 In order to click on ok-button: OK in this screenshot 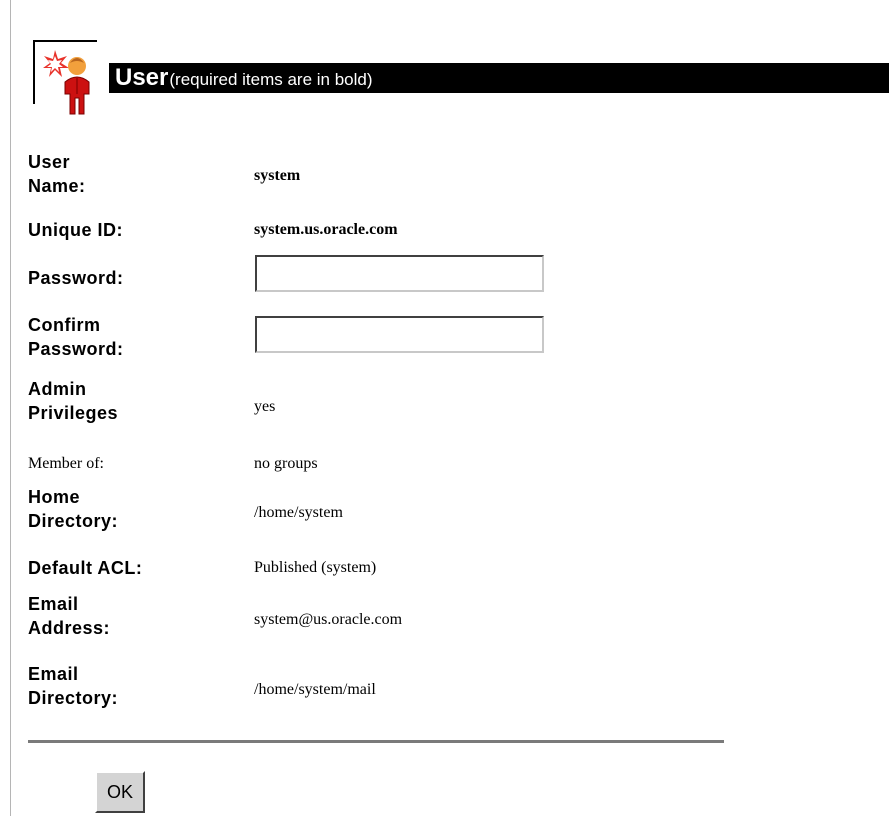, I will do `click(120, 792)`.